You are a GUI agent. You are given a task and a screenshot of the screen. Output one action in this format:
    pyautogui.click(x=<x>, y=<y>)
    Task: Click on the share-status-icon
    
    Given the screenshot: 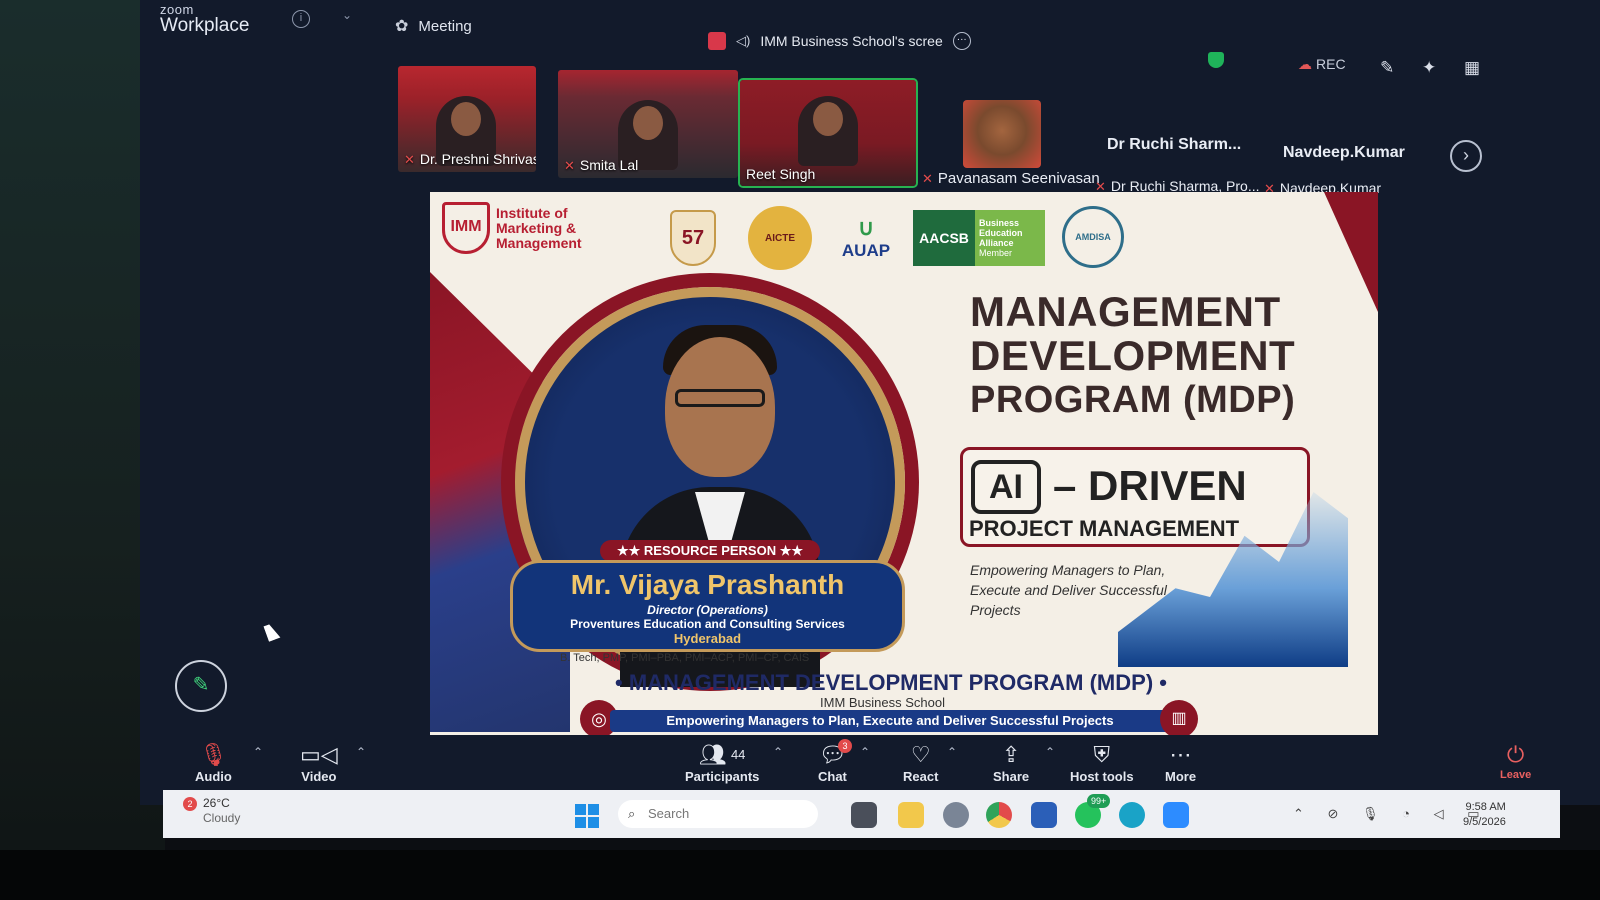 What is the action you would take?
    pyautogui.click(x=717, y=41)
    